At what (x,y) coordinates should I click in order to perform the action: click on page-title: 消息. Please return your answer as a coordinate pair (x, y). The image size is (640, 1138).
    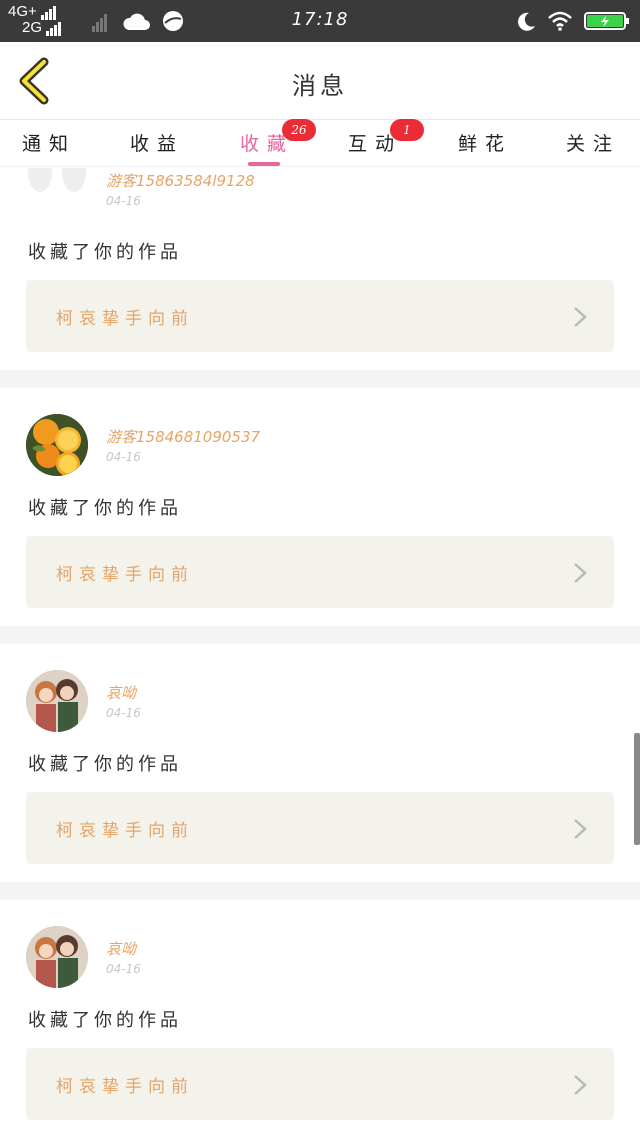
    Looking at the image, I should click on (320, 86).